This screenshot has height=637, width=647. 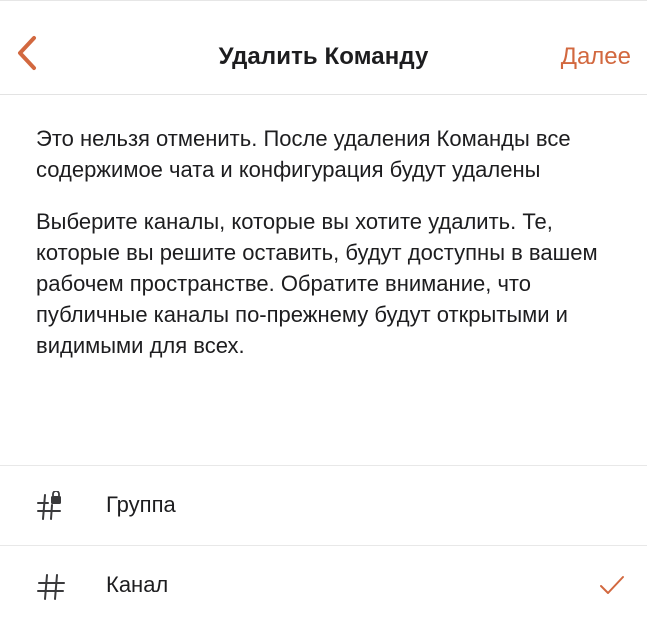 What do you see at coordinates (323, 506) in the screenshot?
I see `channel-row-group: Группа` at bounding box center [323, 506].